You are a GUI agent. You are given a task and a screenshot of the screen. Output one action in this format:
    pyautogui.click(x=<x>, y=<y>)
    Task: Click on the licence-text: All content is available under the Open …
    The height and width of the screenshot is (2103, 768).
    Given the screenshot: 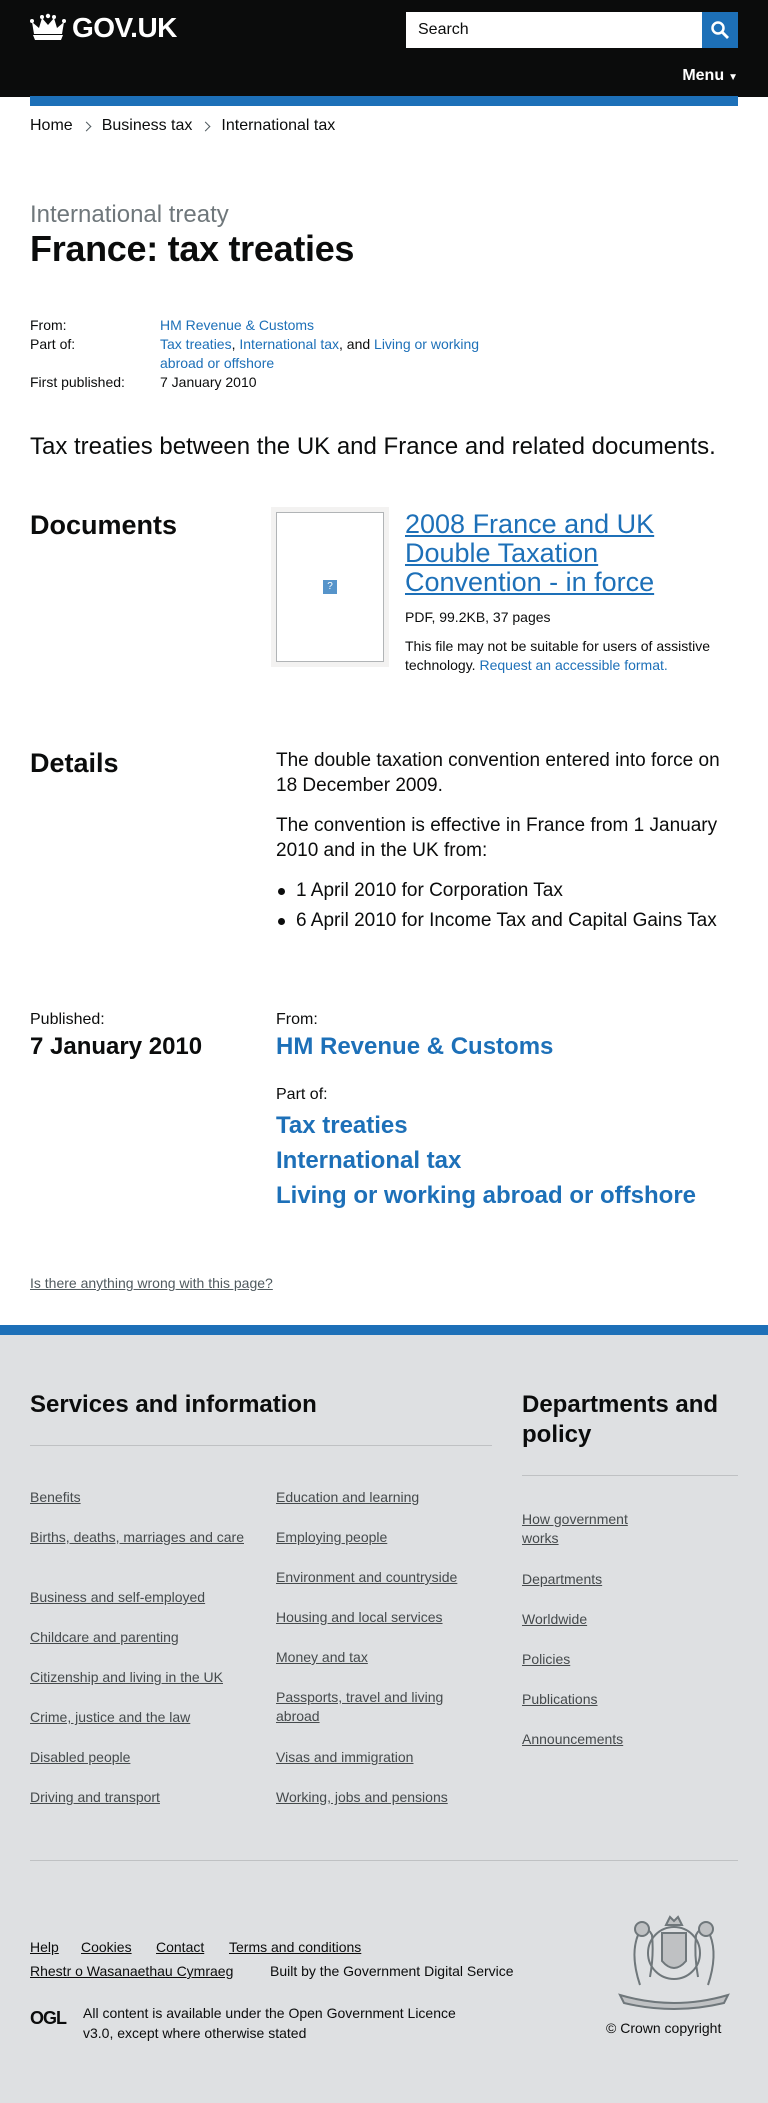 What is the action you would take?
    pyautogui.click(x=273, y=2023)
    